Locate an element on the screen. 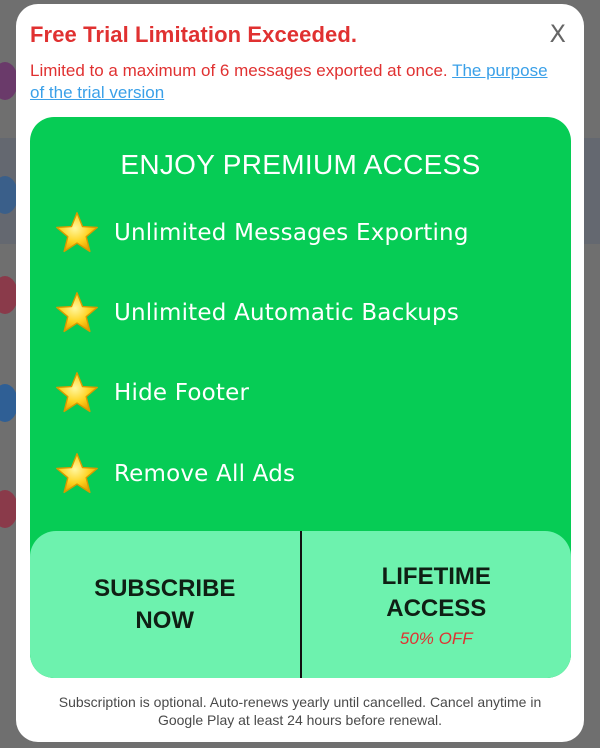 The image size is (600, 748). feature-item: Remove All Ads is located at coordinates (174, 474).